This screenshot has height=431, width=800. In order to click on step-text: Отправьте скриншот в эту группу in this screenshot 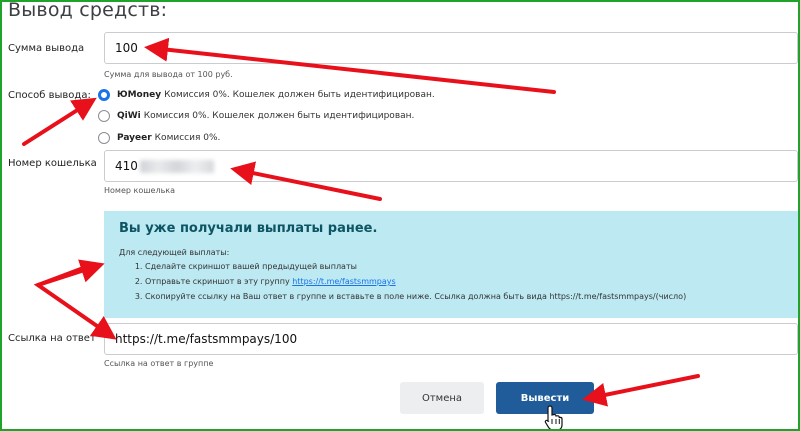, I will do `click(217, 281)`.